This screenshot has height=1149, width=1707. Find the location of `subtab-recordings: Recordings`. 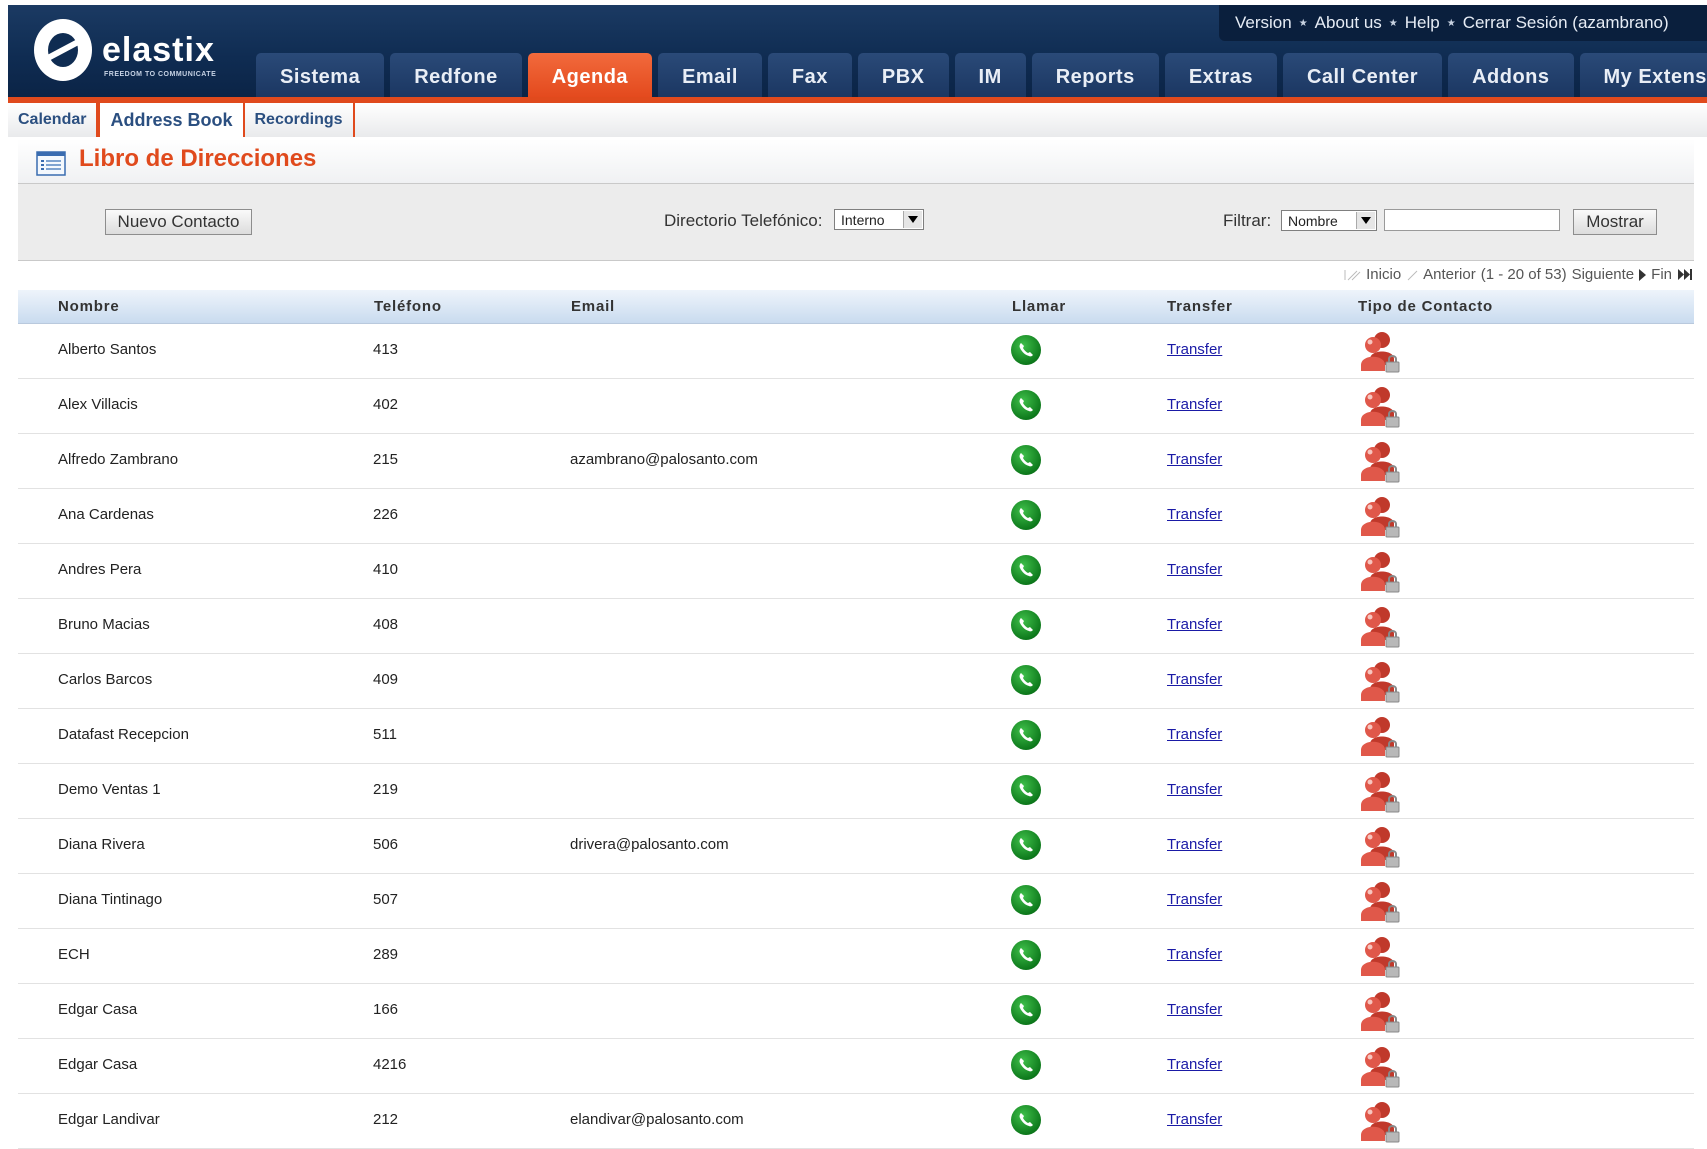

subtab-recordings: Recordings is located at coordinates (300, 120).